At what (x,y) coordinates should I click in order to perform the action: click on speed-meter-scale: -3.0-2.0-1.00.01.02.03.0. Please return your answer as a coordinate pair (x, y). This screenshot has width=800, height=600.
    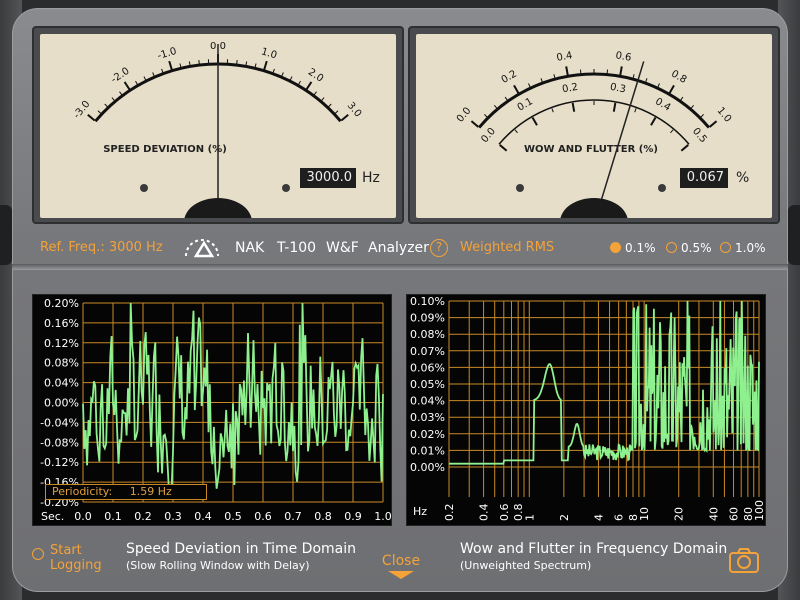
    Looking at the image, I should click on (217, 129).